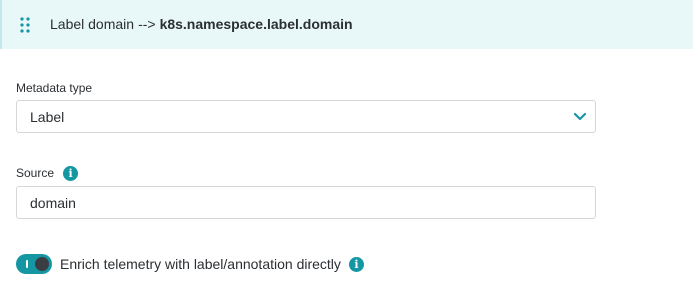 This screenshot has height=298, width=693. I want to click on rule-title-prefix: Label domain, so click(92, 24).